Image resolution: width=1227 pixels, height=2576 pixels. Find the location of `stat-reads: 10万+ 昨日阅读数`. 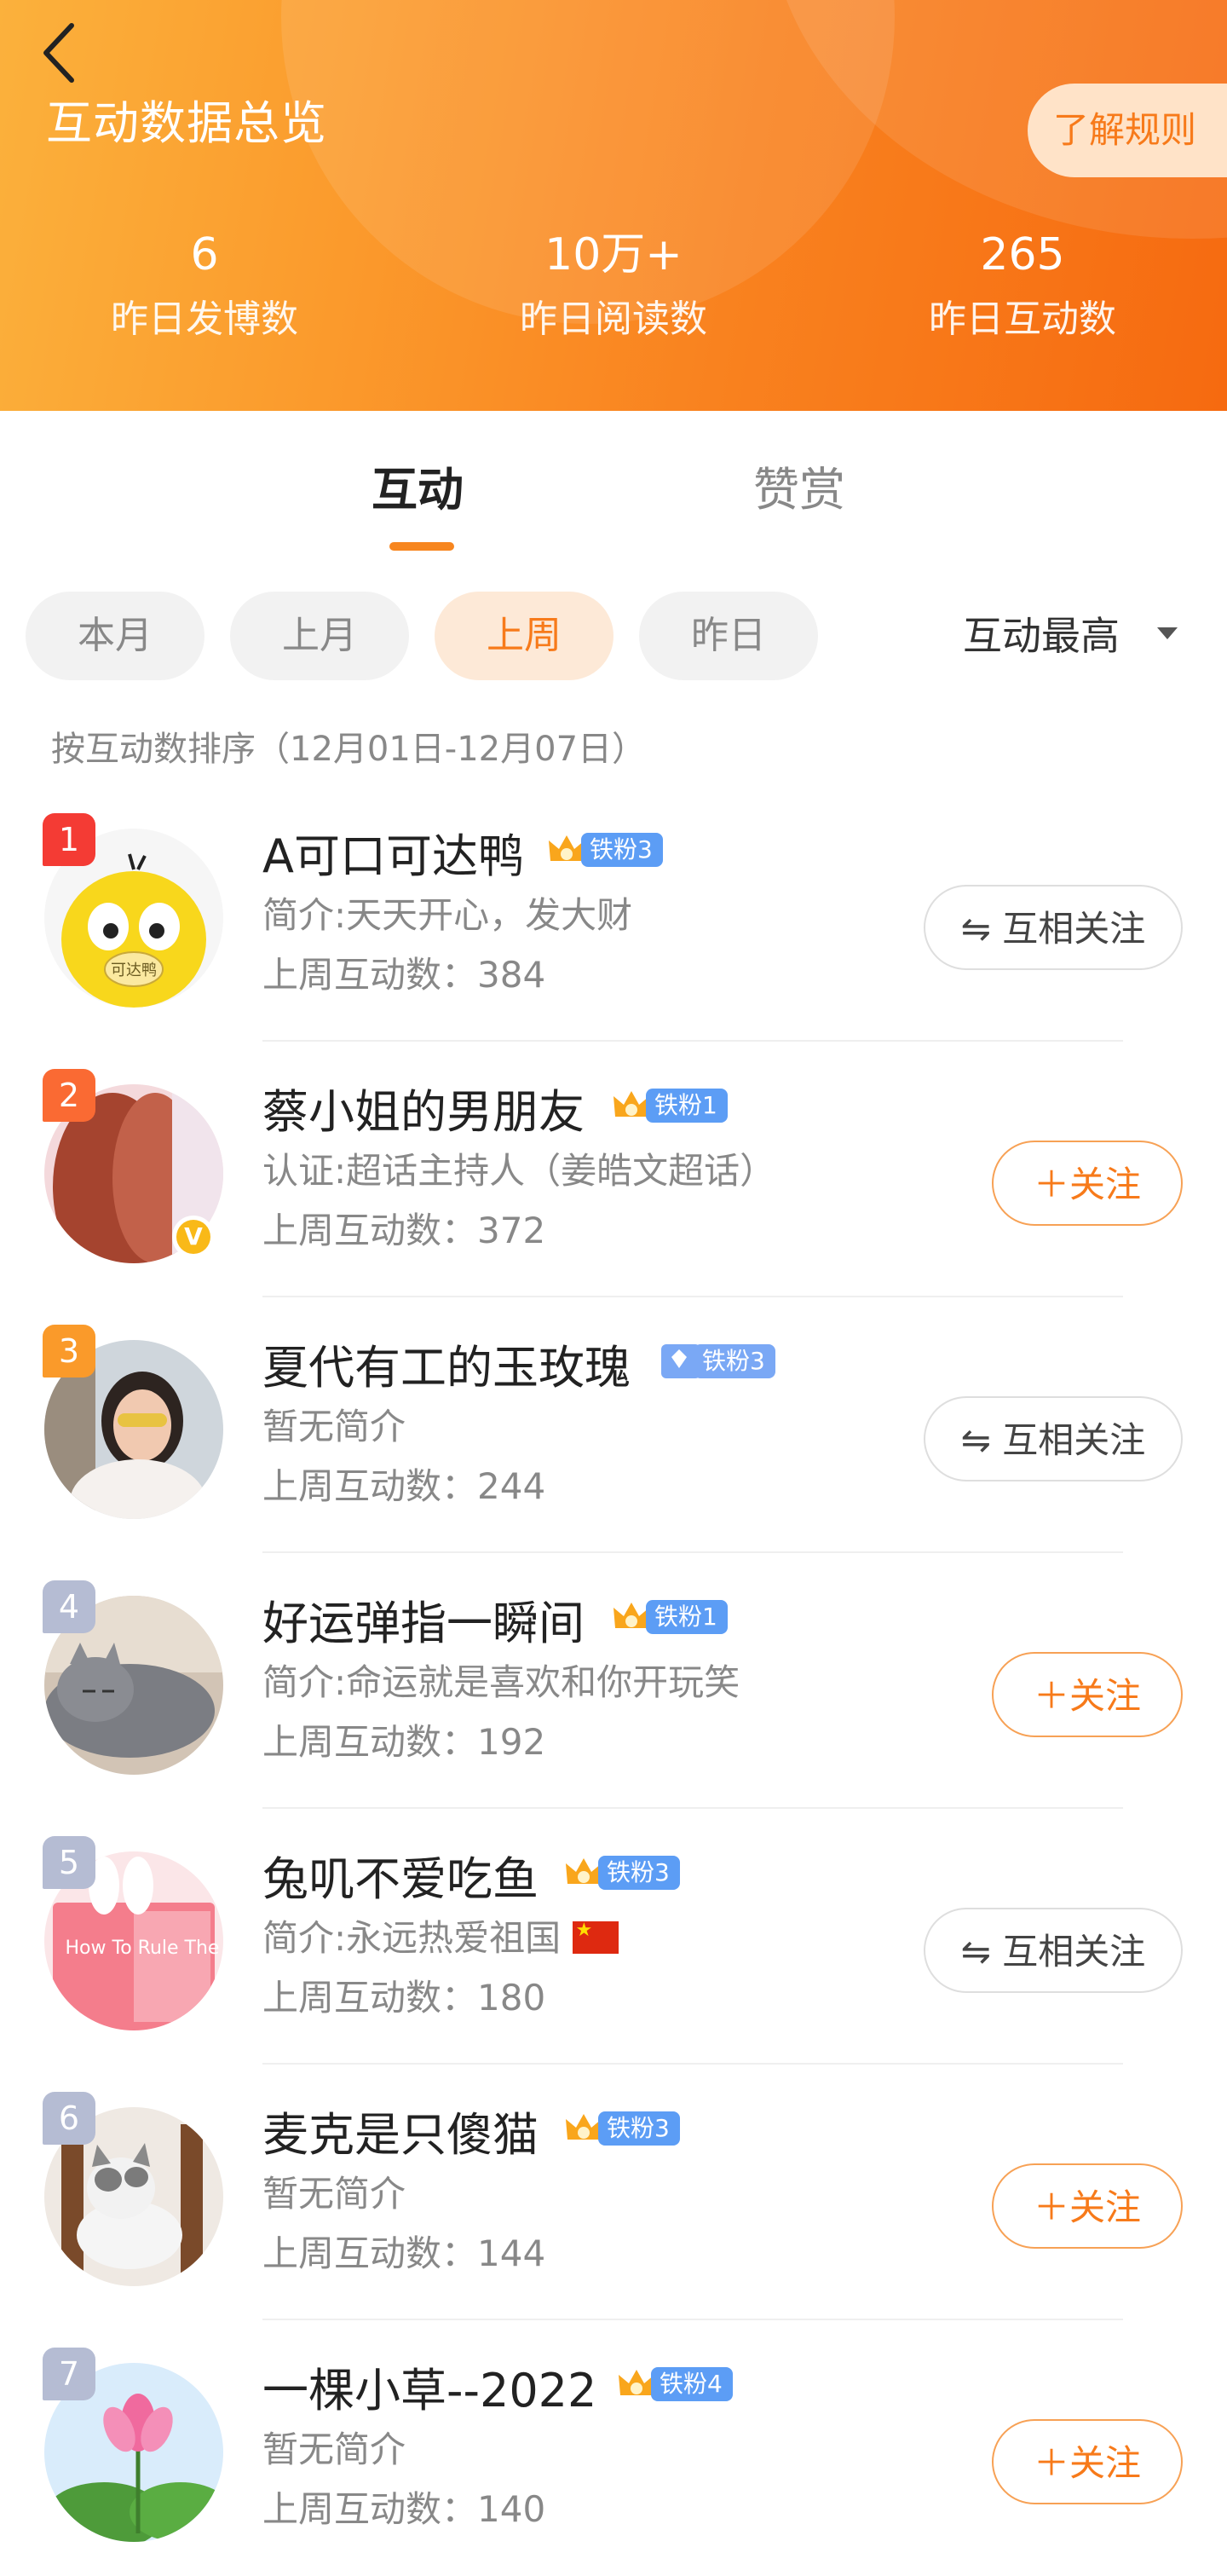

stat-reads: 10万+ 昨日阅读数 is located at coordinates (613, 287).